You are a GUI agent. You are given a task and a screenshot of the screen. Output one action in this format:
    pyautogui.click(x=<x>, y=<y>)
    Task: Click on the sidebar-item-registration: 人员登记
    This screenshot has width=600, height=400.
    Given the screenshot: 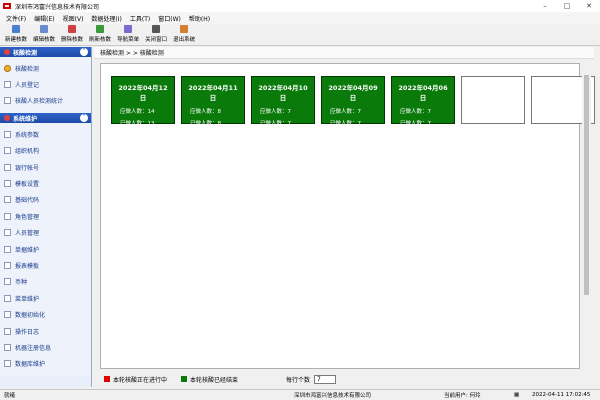 What is the action you would take?
    pyautogui.click(x=45, y=84)
    